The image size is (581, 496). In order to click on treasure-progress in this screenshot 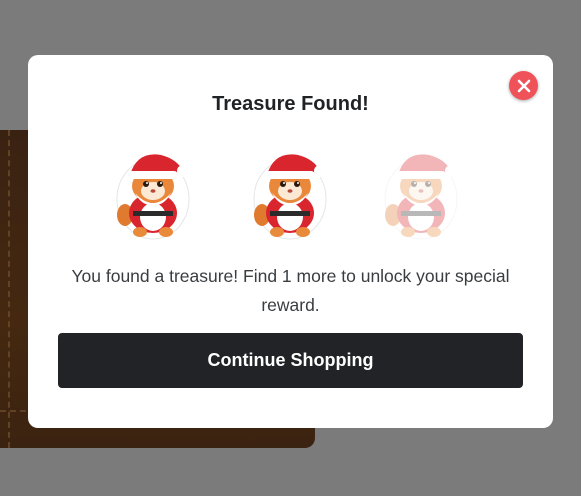, I will do `click(293, 191)`.